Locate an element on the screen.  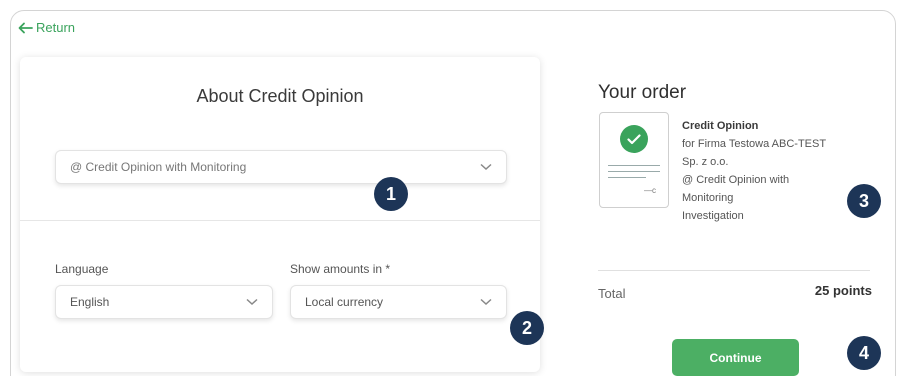
order-detail-line: for Firma Testowa ABC-TEST is located at coordinates (754, 144).